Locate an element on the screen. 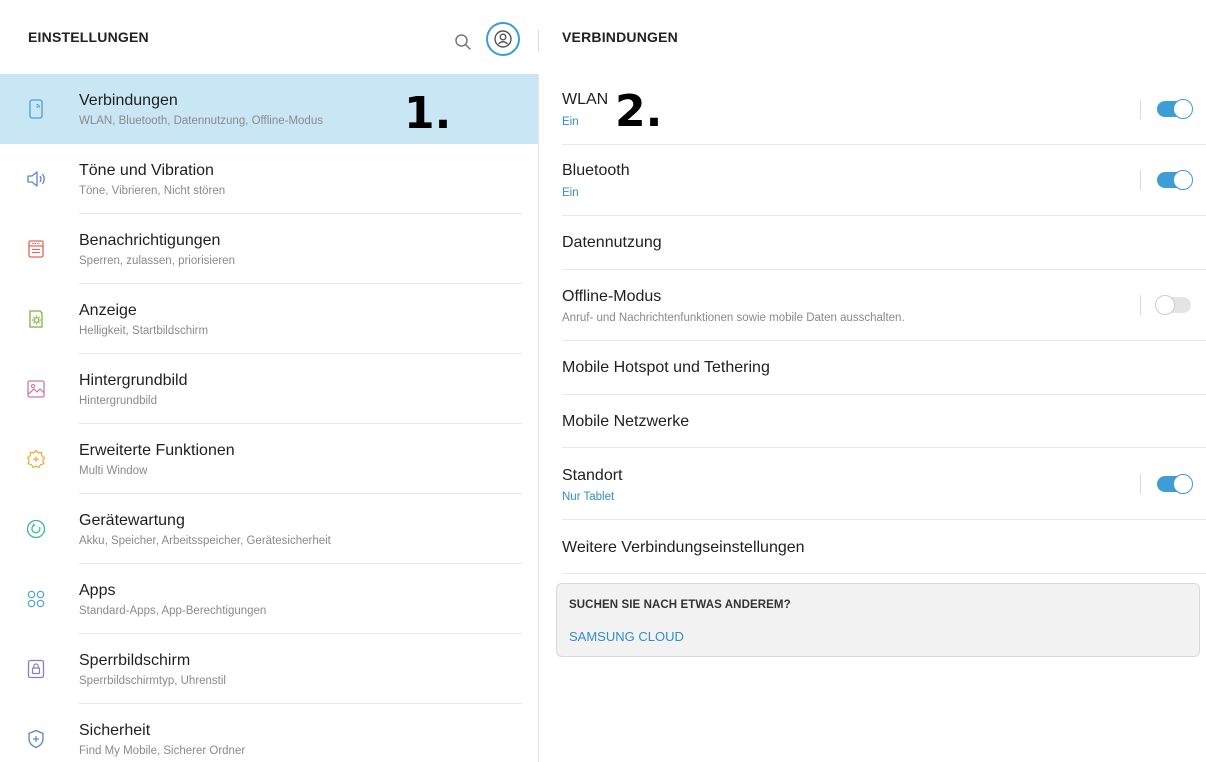  settings-header: EINSTELLUNGEN is located at coordinates (269, 37).